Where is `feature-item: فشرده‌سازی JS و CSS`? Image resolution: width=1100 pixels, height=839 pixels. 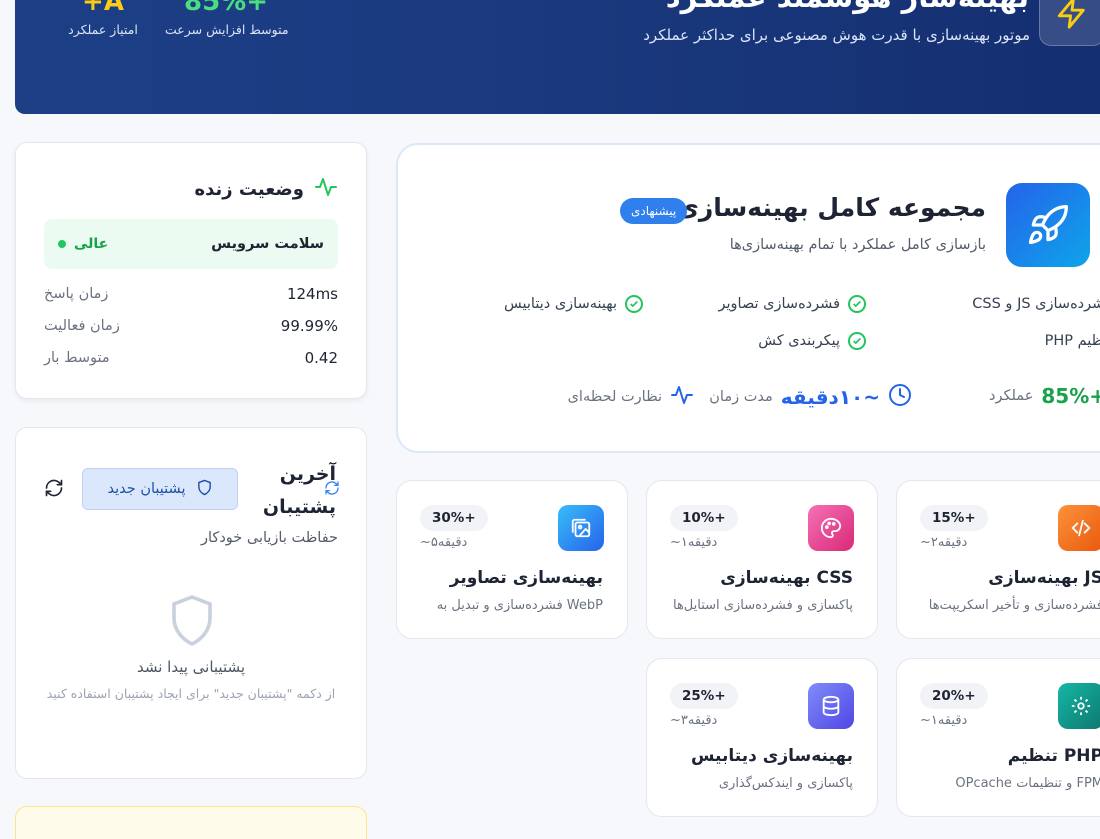 feature-item: فشرده‌سازی JS و CSS is located at coordinates (1036, 304).